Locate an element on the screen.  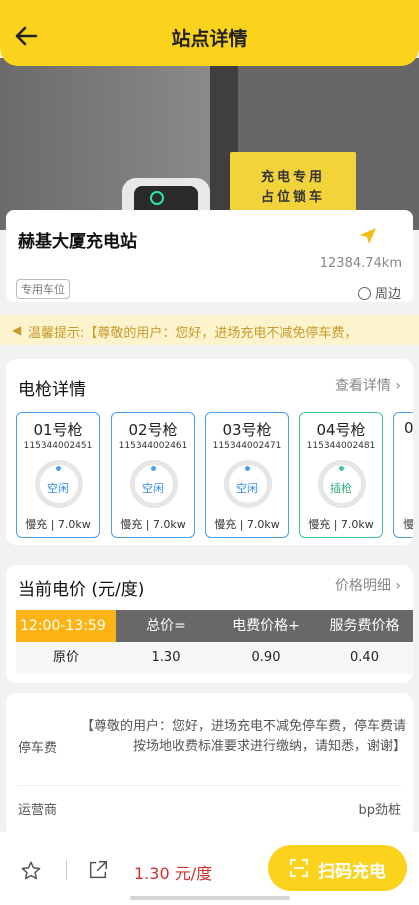
speaker-icon: ◀ is located at coordinates (17, 330).